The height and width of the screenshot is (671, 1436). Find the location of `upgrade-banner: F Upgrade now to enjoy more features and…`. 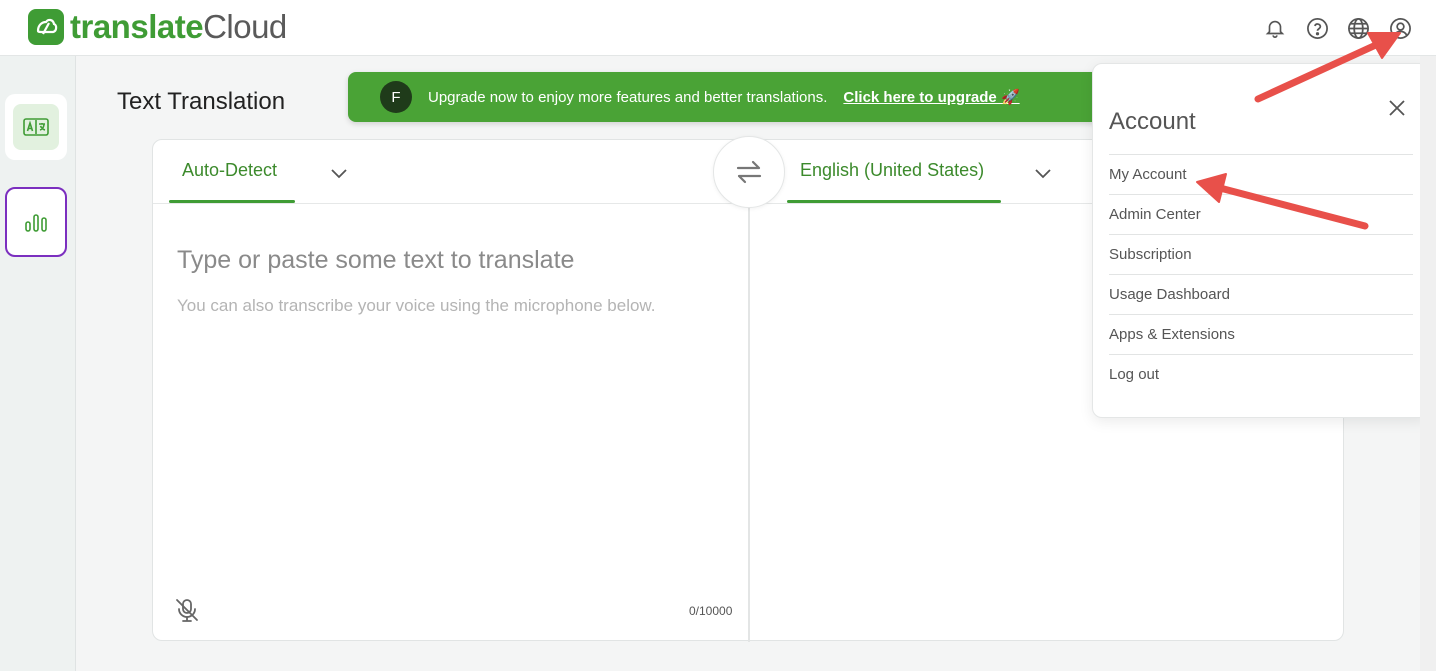

upgrade-banner: F Upgrade now to enjoy more features and… is located at coordinates (728, 97).